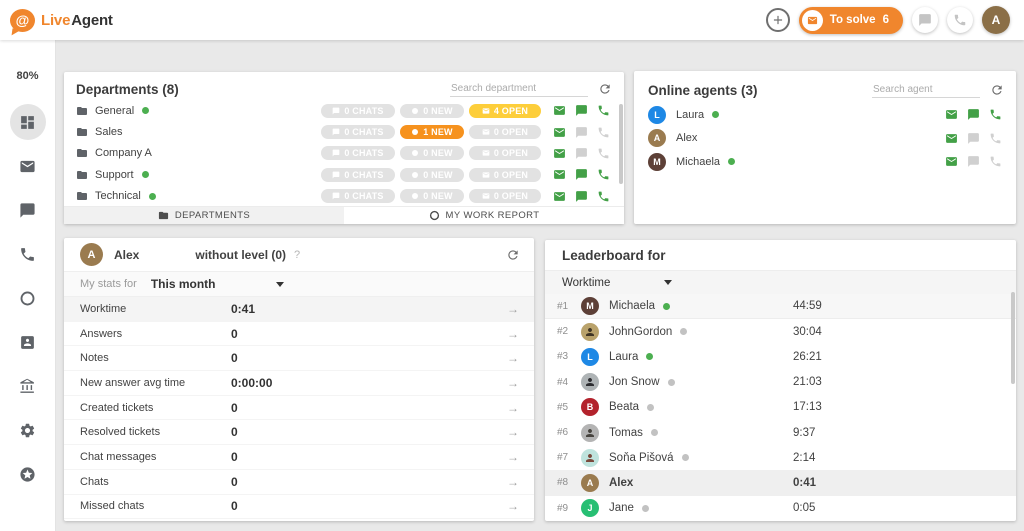  Describe the element at coordinates (1013, 338) in the screenshot. I see `leaderboard-scrollbar` at that location.